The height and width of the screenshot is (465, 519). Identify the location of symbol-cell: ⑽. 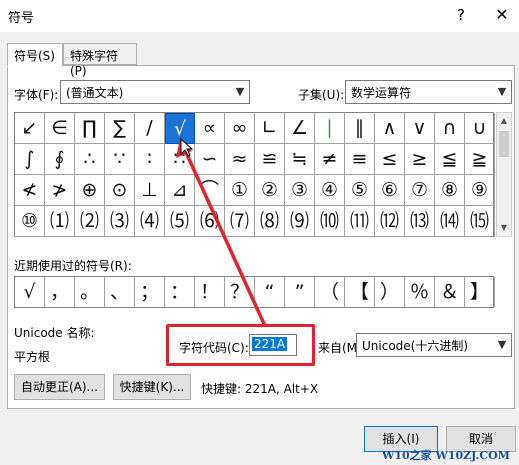
(330, 221).